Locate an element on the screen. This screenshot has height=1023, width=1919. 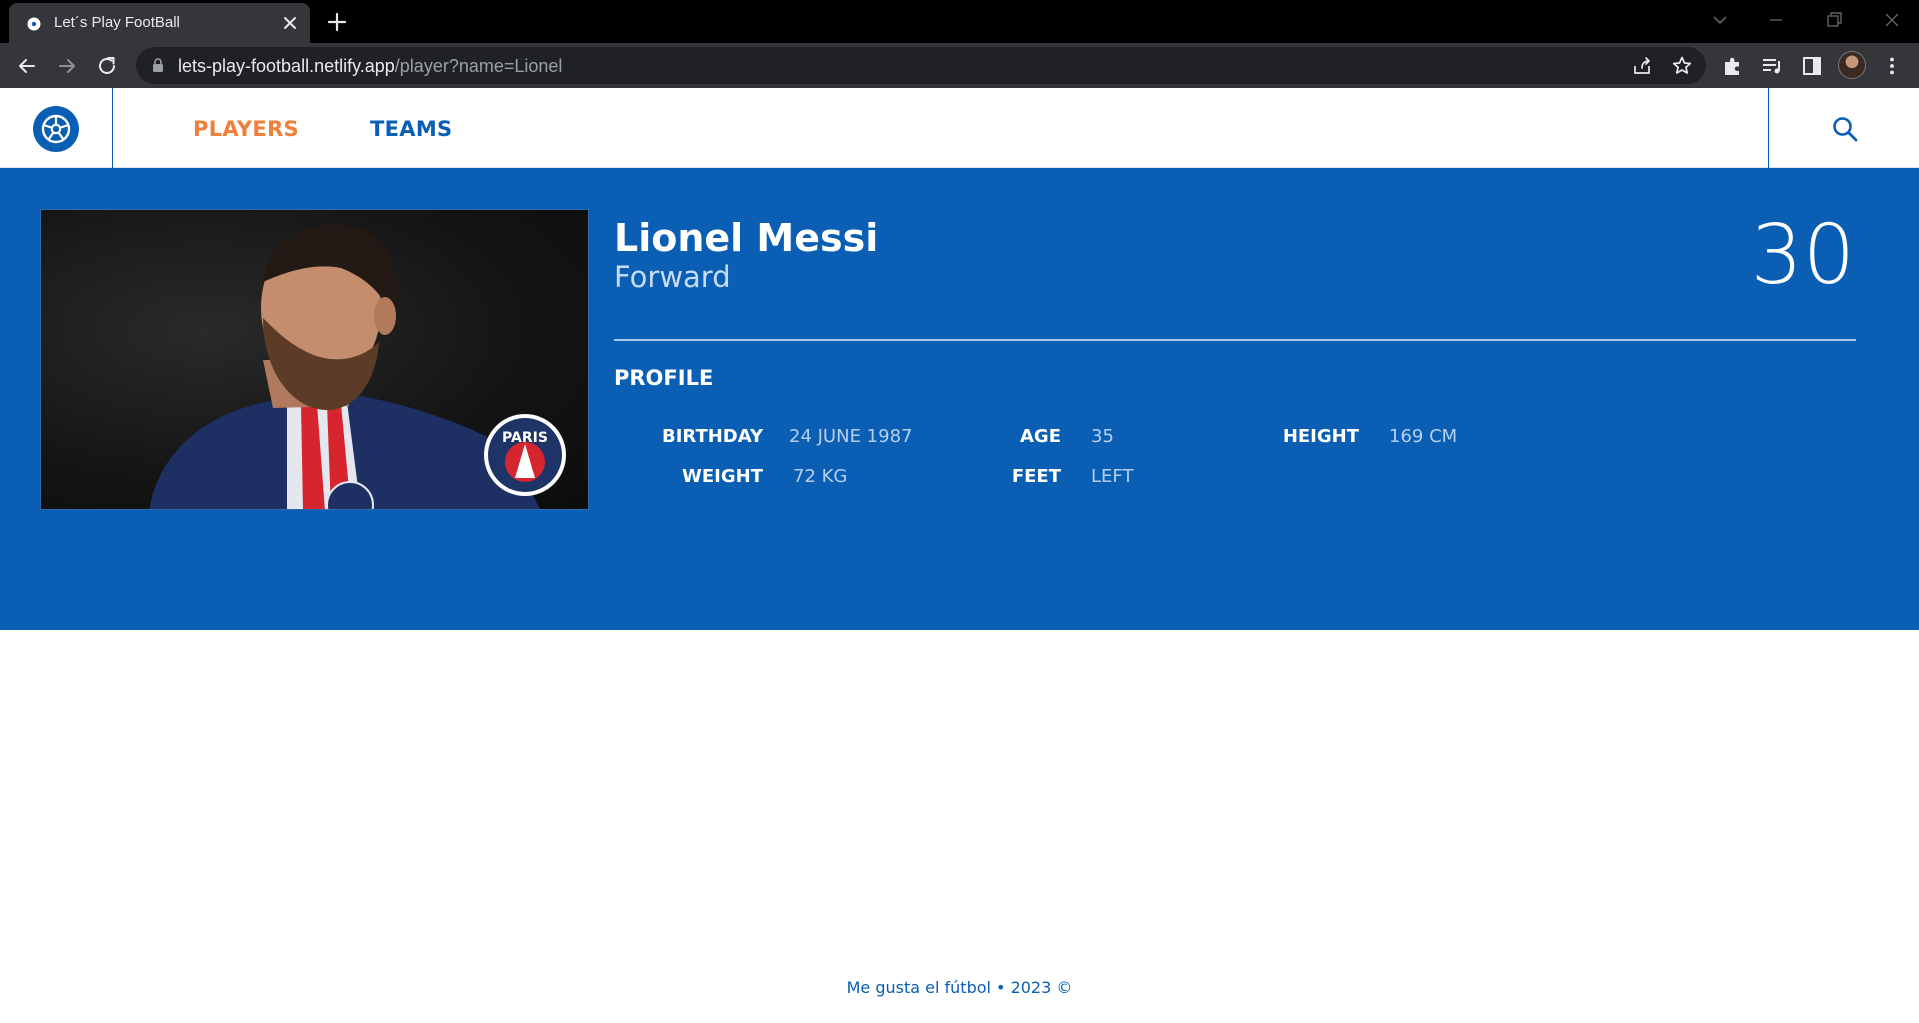
lock-icon is located at coordinates (158, 65).